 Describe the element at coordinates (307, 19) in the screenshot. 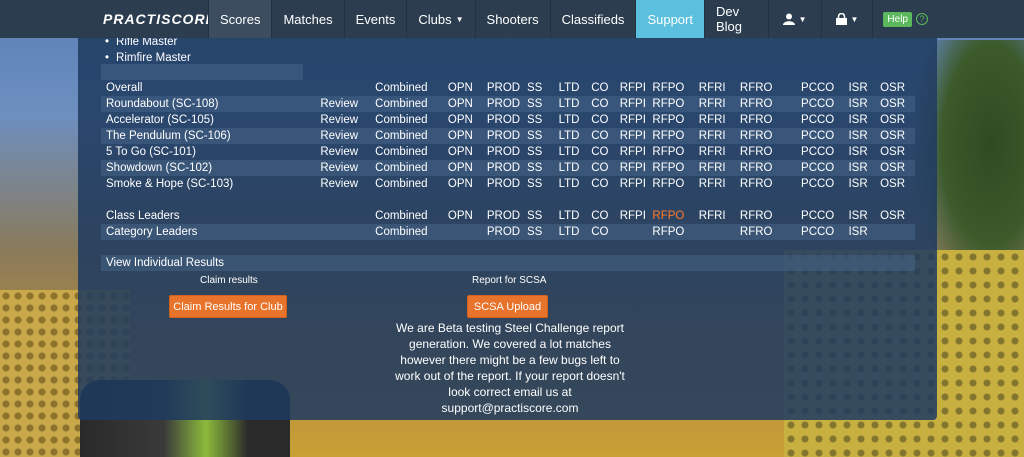

I see `nav-matches: Matches` at that location.